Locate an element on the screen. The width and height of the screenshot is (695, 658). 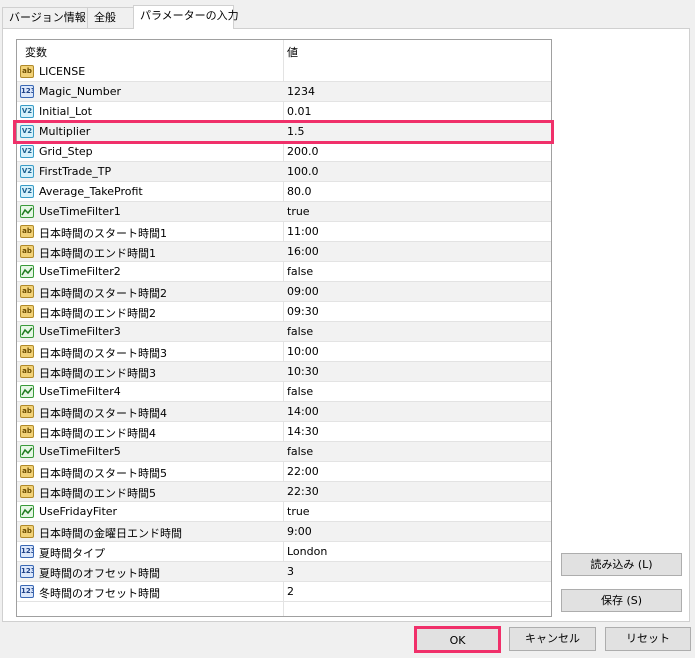
parameter-name: 冬時間のオフセット時間 is located at coordinates (99, 593).